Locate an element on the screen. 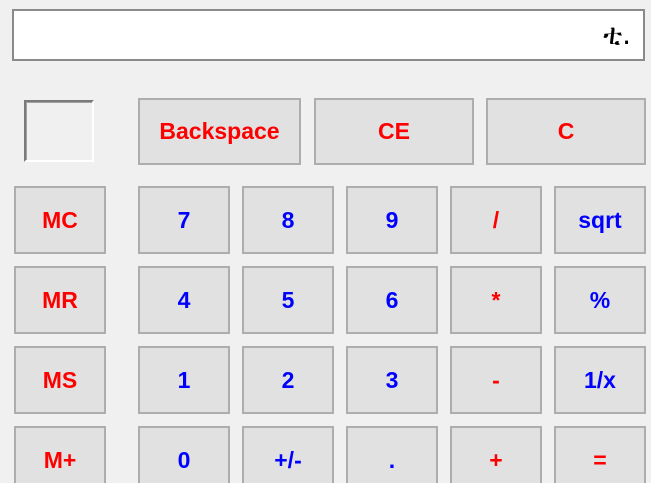  sign-toggle-button: +/- is located at coordinates (288, 454).